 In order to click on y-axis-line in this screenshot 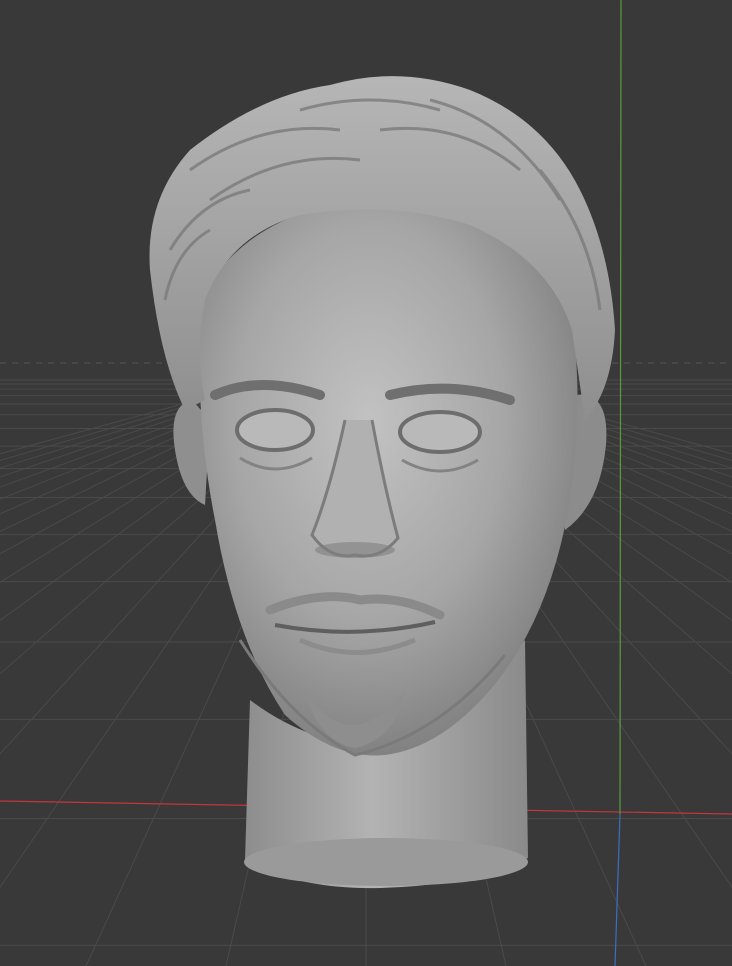, I will do `click(620, 407)`.